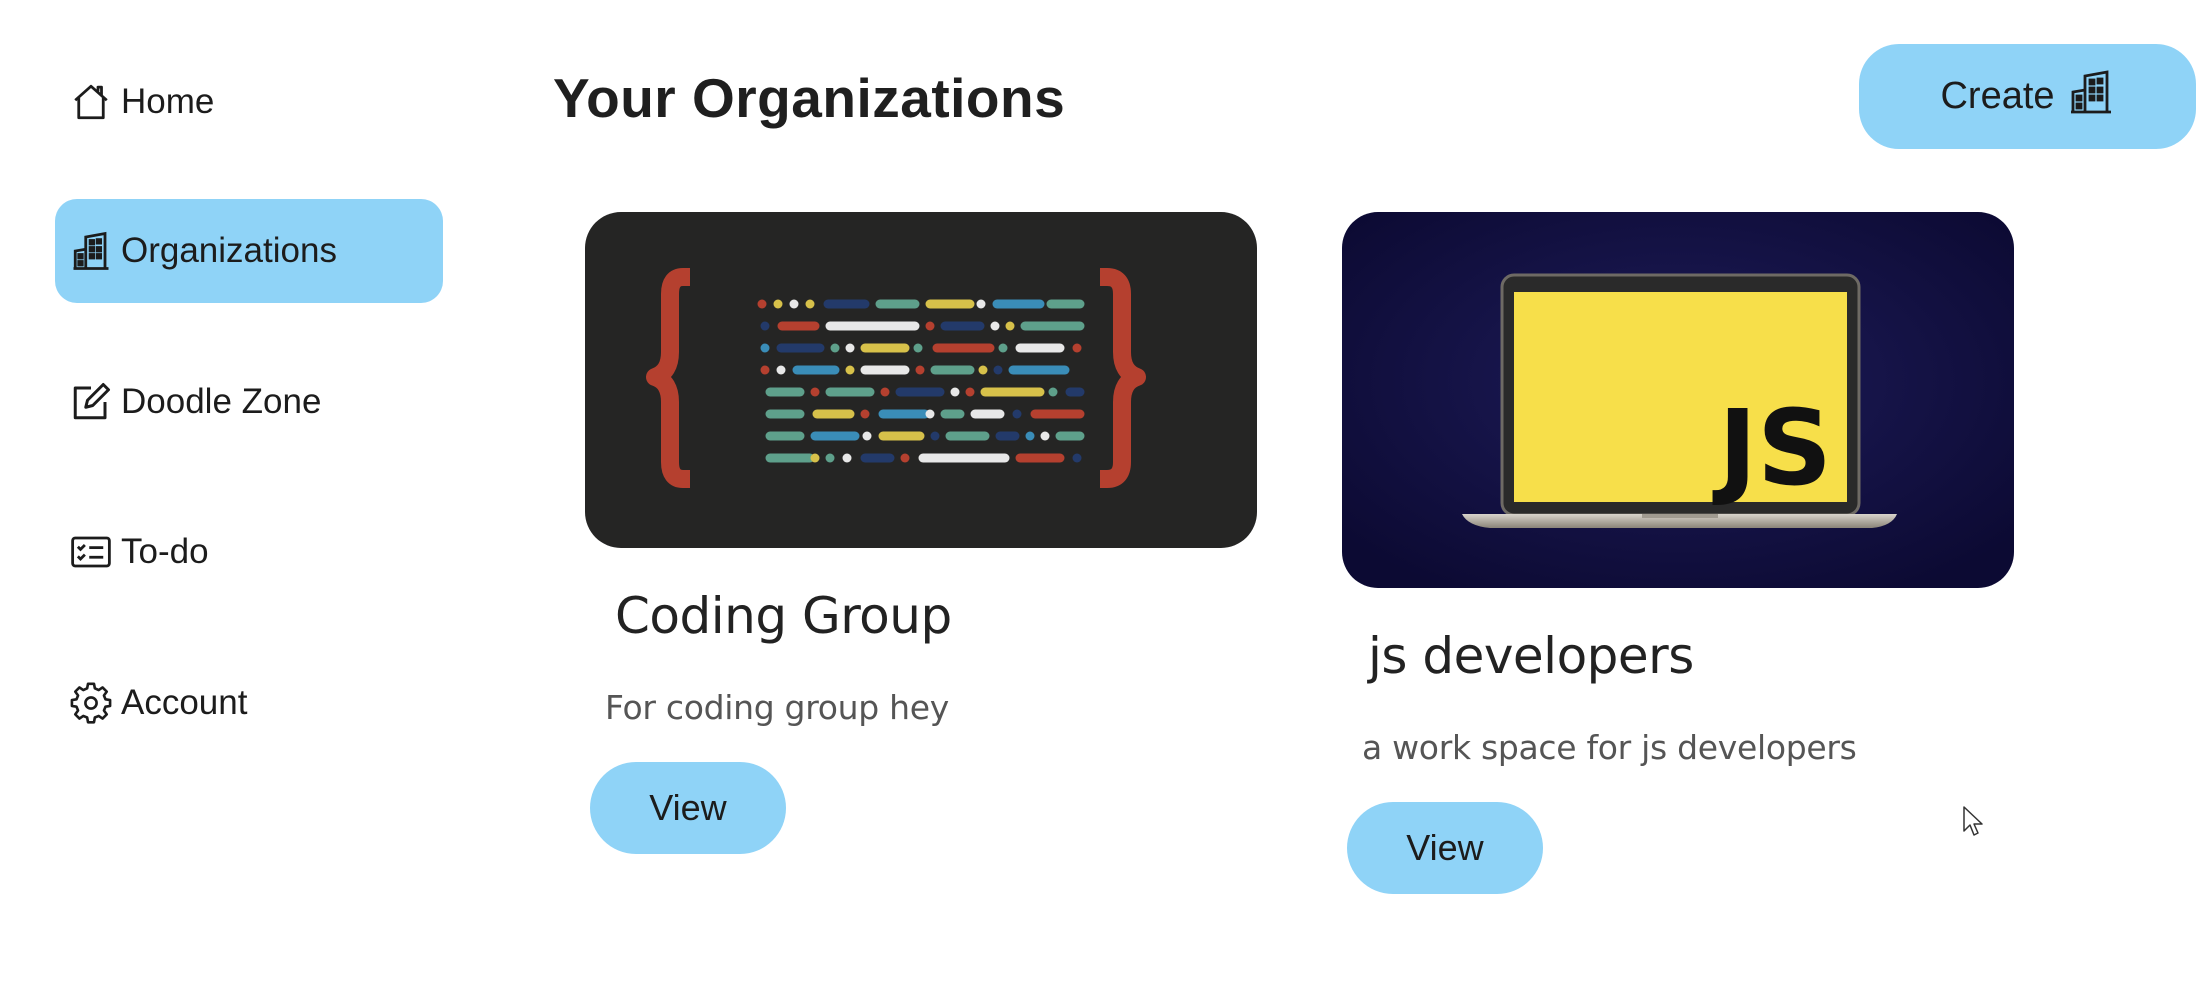 Image resolution: width=2208 pixels, height=1002 pixels. Describe the element at coordinates (229, 250) in the screenshot. I see `sidebar-item-label: Organizations` at that location.